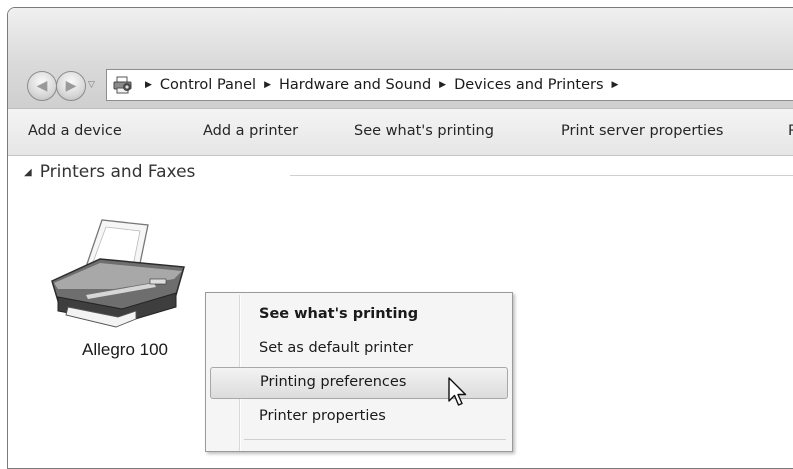 The image size is (793, 469). What do you see at coordinates (424, 131) in the screenshot?
I see `see-whats-printing-button: See what's printing` at bounding box center [424, 131].